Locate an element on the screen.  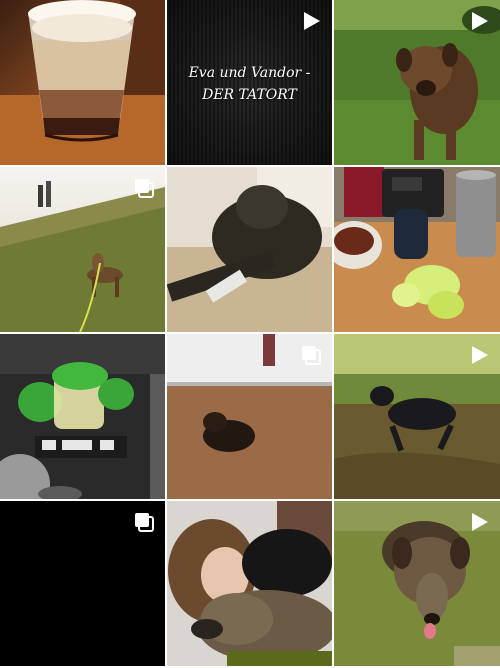
post-thumbnail-dog-dirt is located at coordinates (417, 416).